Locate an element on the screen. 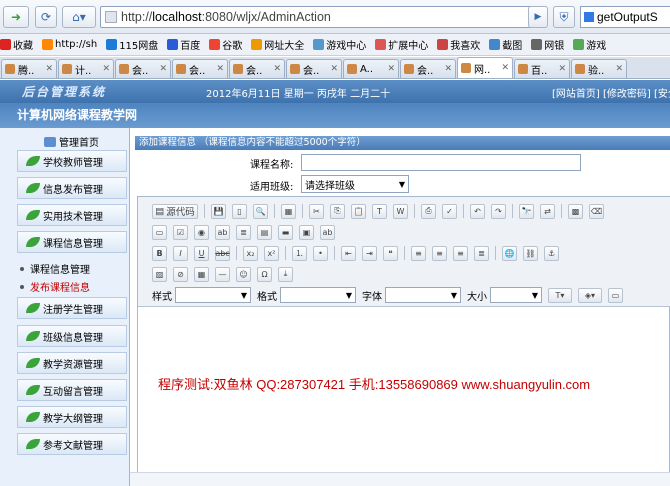  sidebar-menu-item: 信息发布管理 is located at coordinates (72, 188).